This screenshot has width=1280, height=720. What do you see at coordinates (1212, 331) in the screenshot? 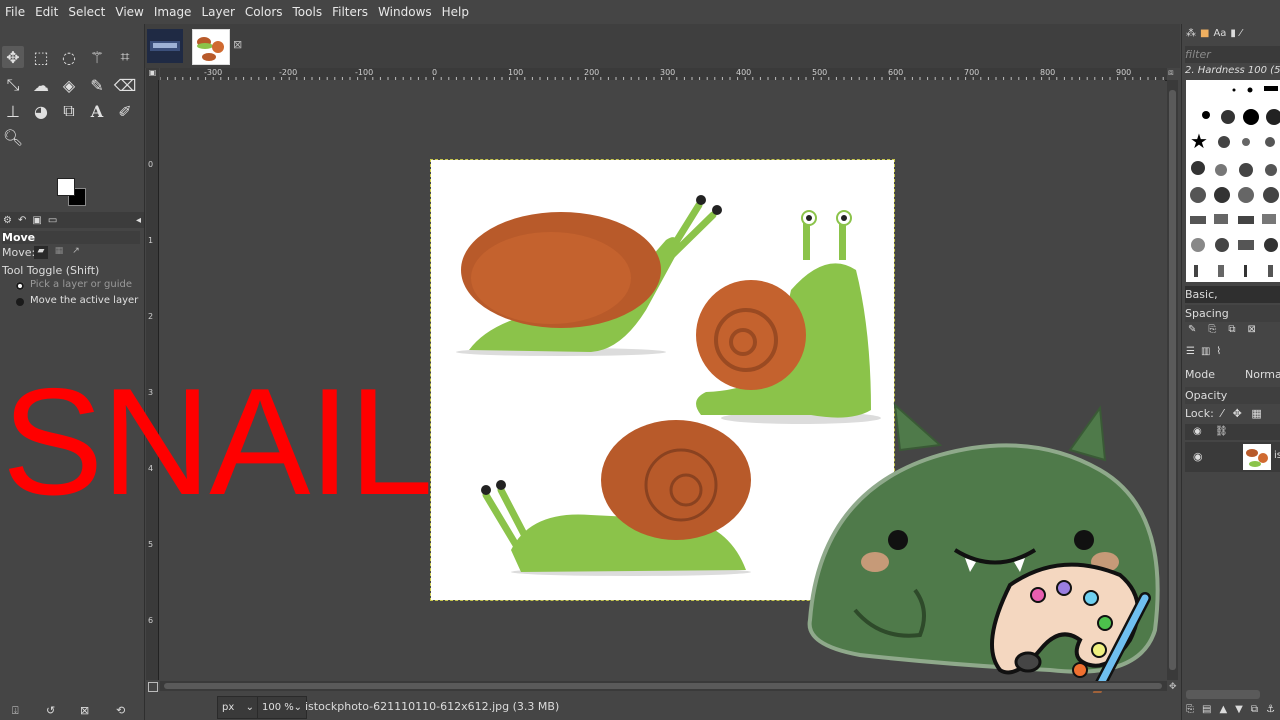
I see `new-brush-icon: ⎘` at bounding box center [1212, 331].